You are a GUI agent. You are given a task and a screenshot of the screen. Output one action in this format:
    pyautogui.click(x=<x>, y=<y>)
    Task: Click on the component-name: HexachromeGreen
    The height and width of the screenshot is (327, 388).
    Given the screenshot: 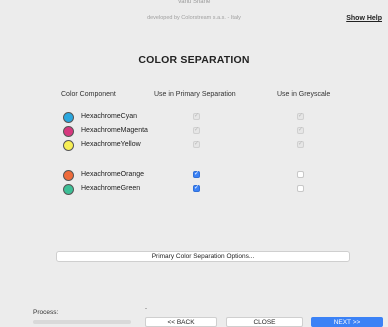 What is the action you would take?
    pyautogui.click(x=111, y=188)
    